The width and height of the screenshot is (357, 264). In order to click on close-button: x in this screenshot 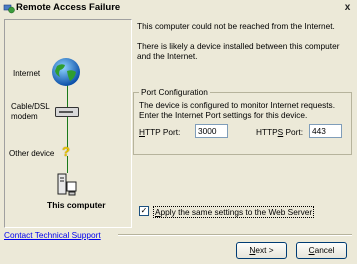, I will do `click(347, 8)`.